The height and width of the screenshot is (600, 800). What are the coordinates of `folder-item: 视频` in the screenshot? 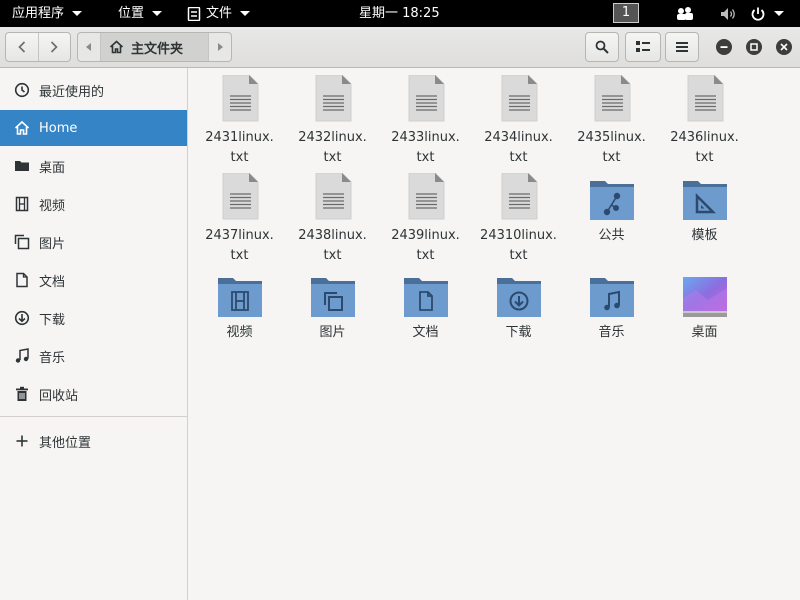 It's located at (239, 306).